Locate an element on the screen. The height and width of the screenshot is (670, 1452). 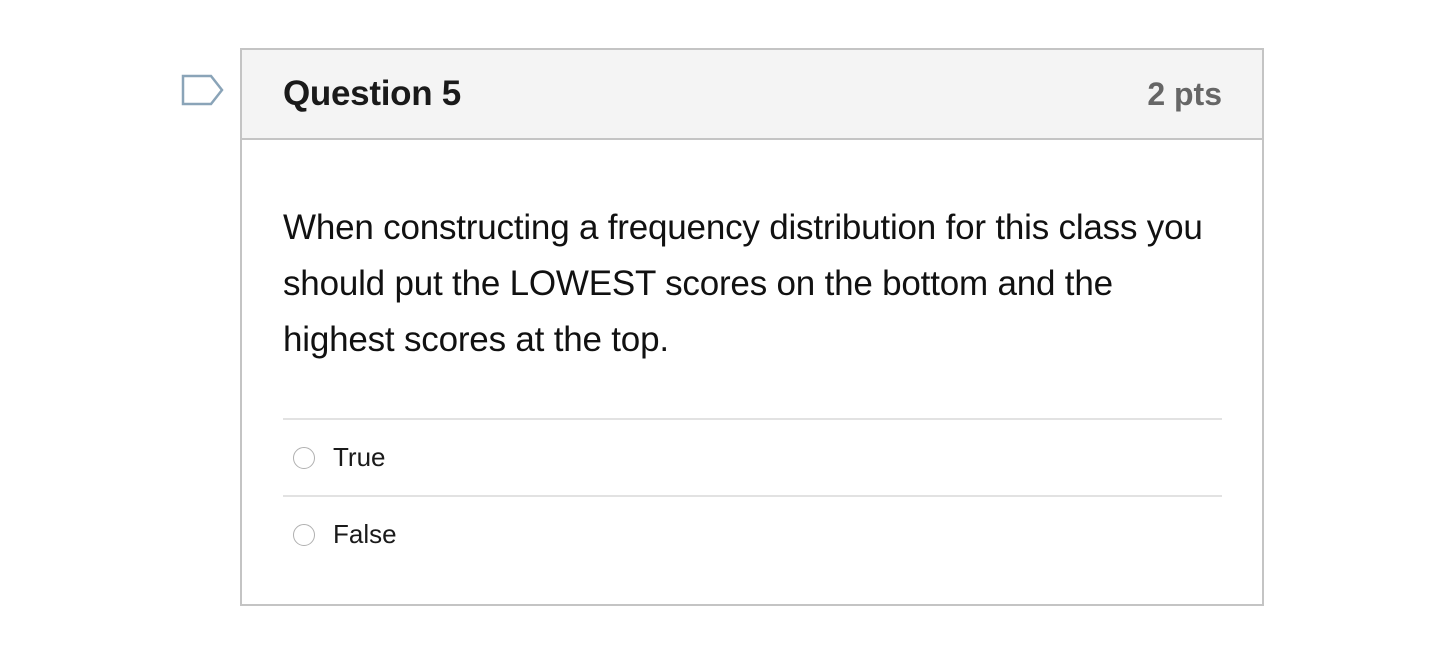
question-header: Question 5 2 pts is located at coordinates (752, 95).